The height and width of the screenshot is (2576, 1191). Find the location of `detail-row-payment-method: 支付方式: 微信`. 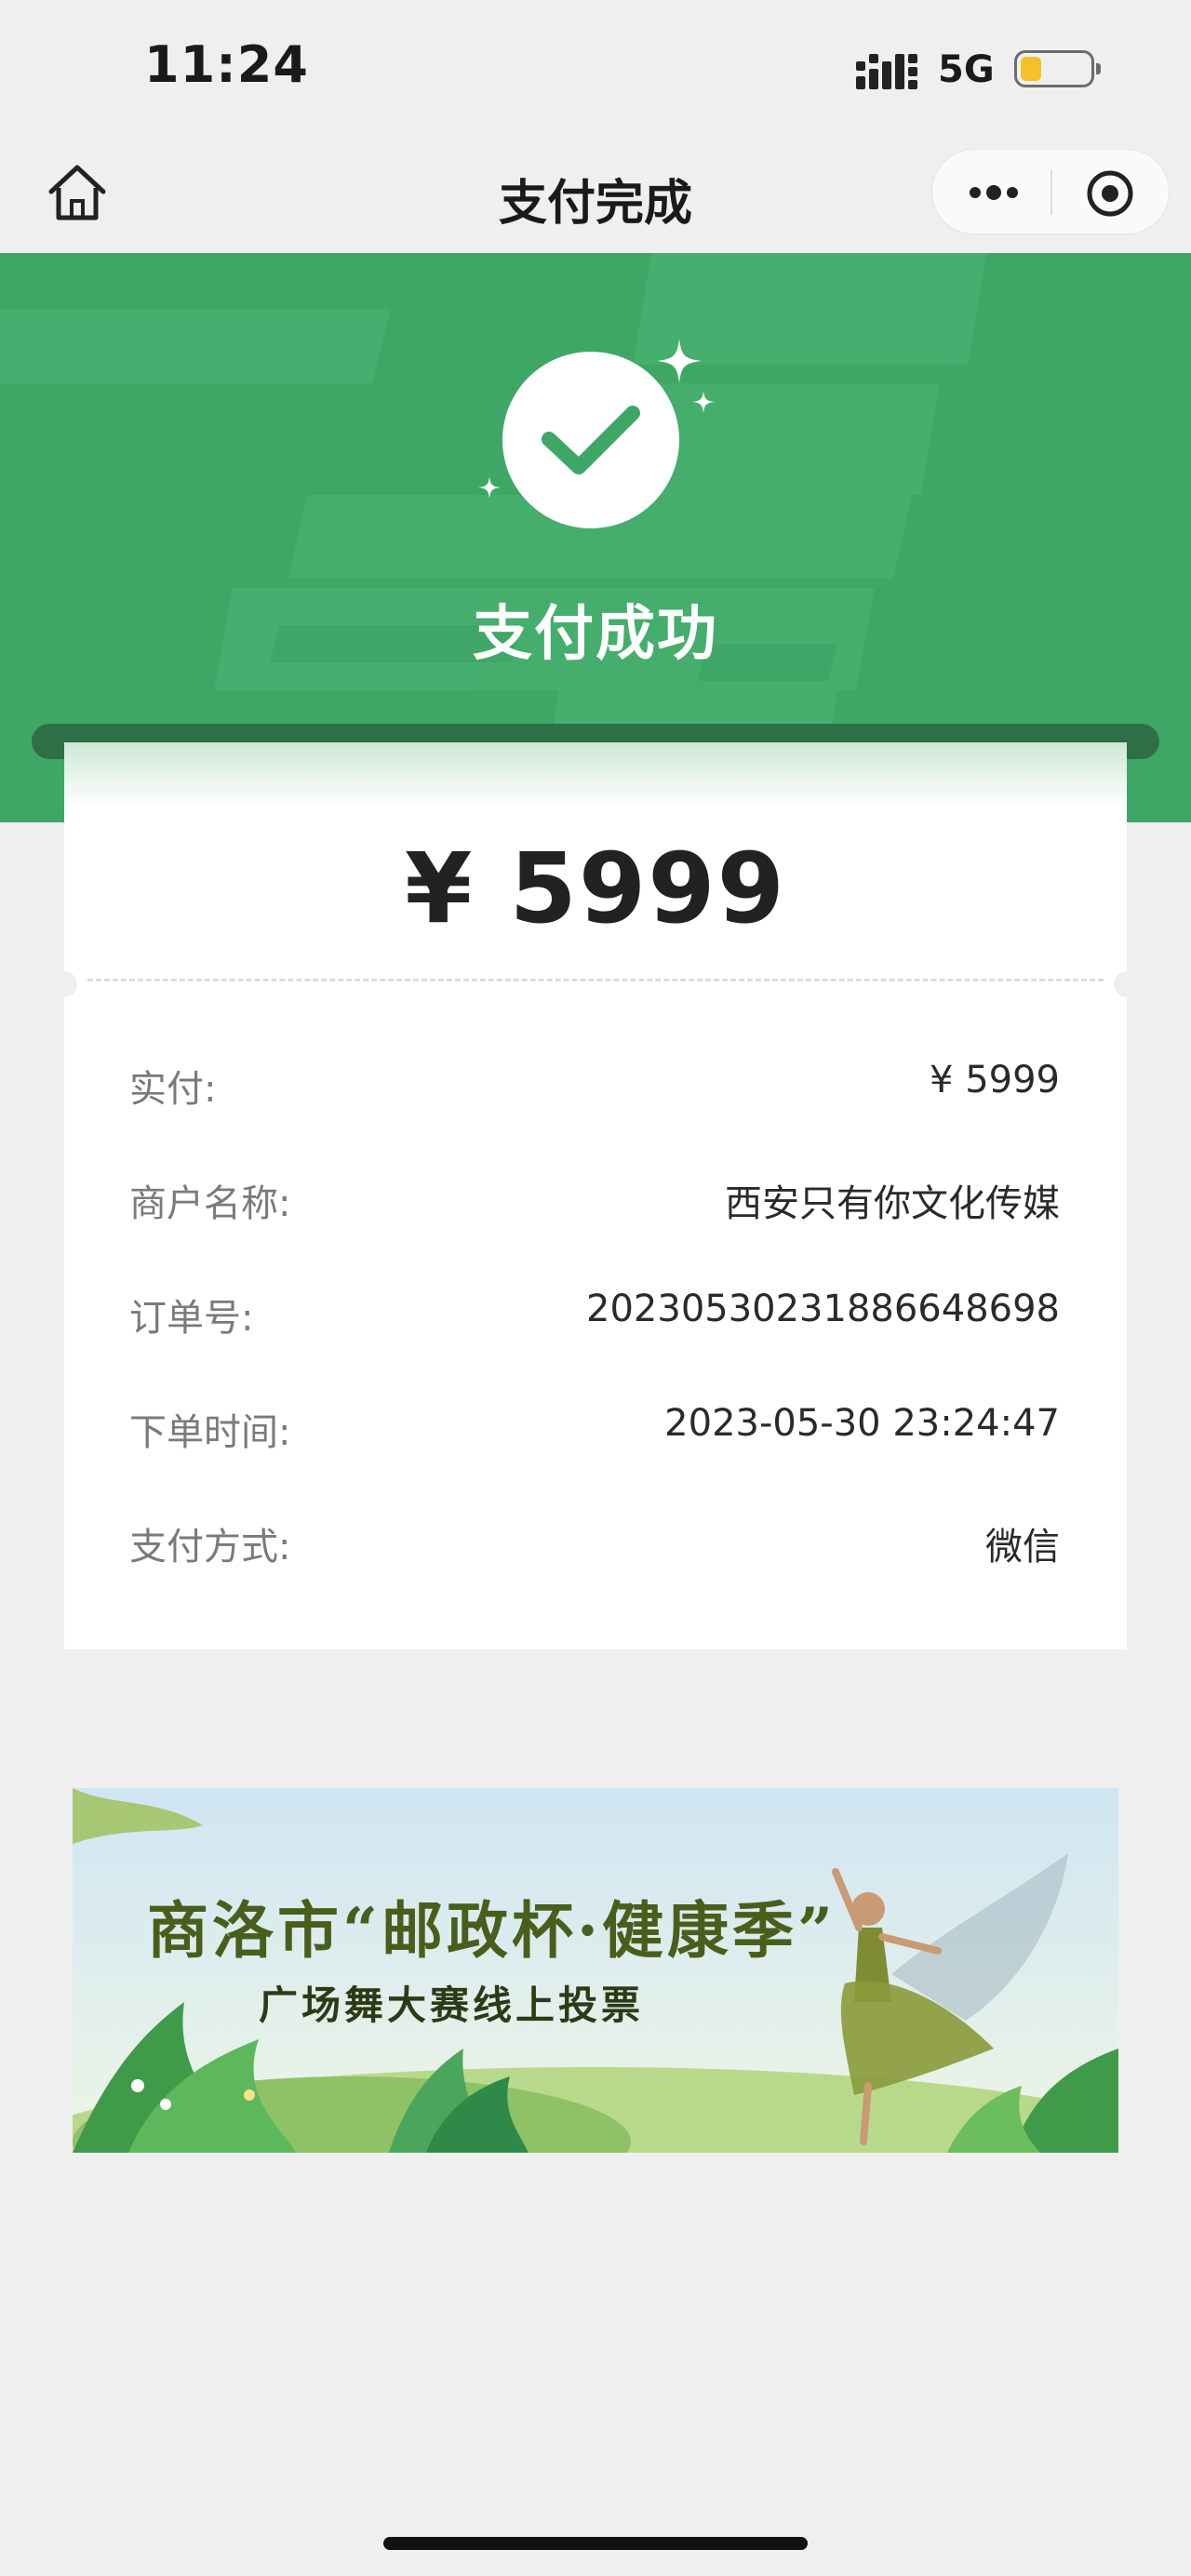

detail-row-payment-method: 支付方式: 微信 is located at coordinates (594, 1544).